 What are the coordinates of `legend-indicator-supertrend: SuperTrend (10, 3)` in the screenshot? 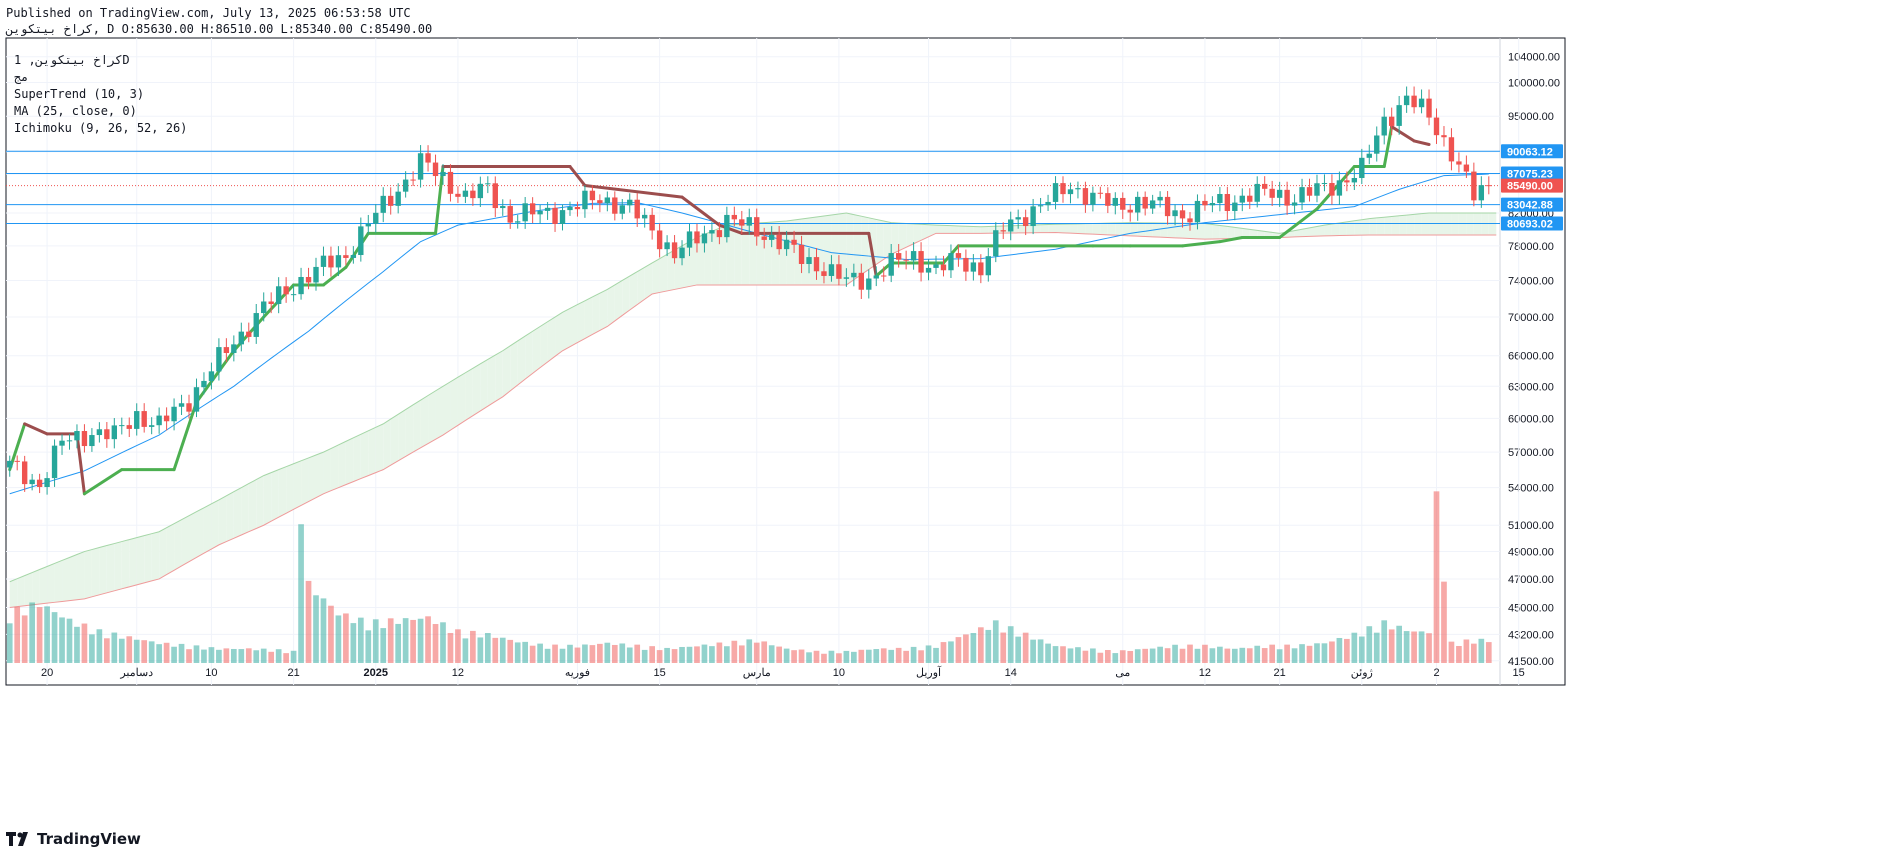 It's located at (100, 94).